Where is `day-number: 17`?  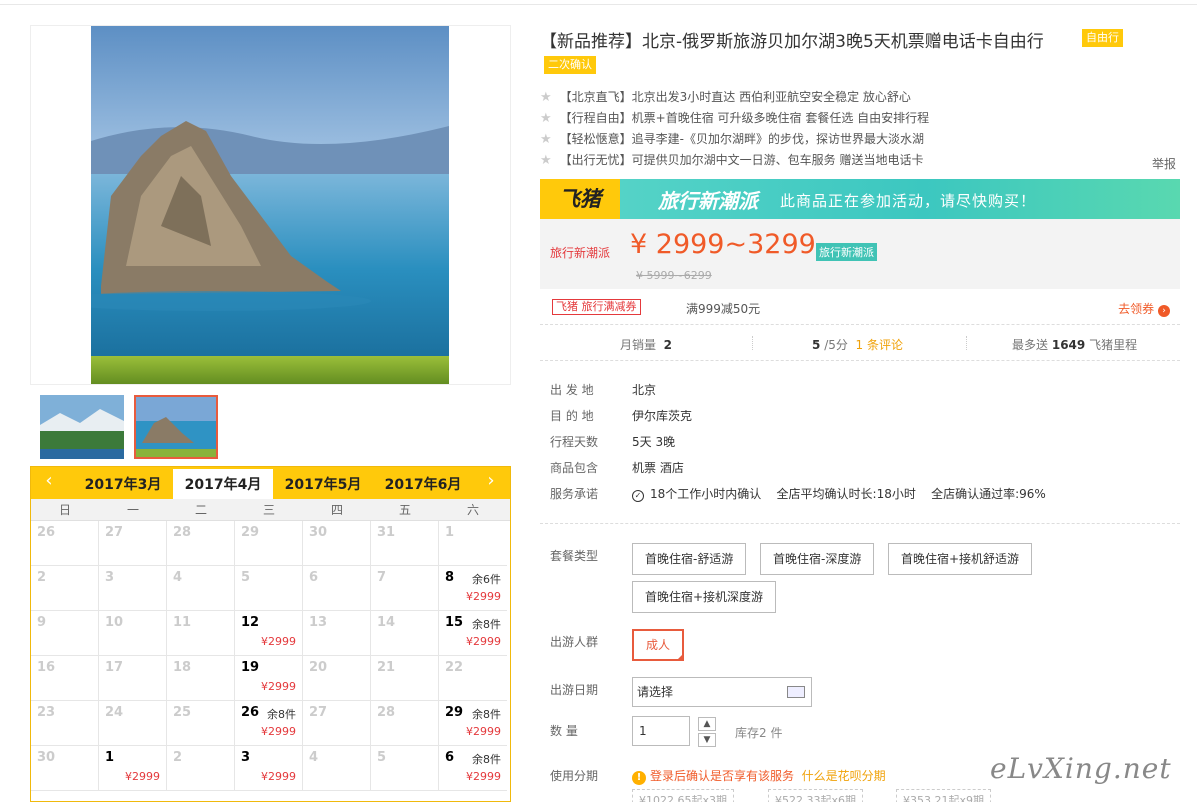 day-number: 17 is located at coordinates (114, 667).